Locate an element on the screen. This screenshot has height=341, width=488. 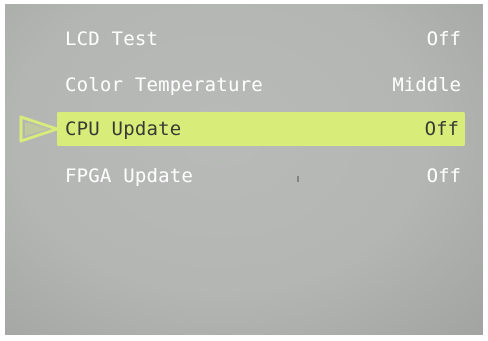
menu-item-label: Color Temperature is located at coordinates (164, 85).